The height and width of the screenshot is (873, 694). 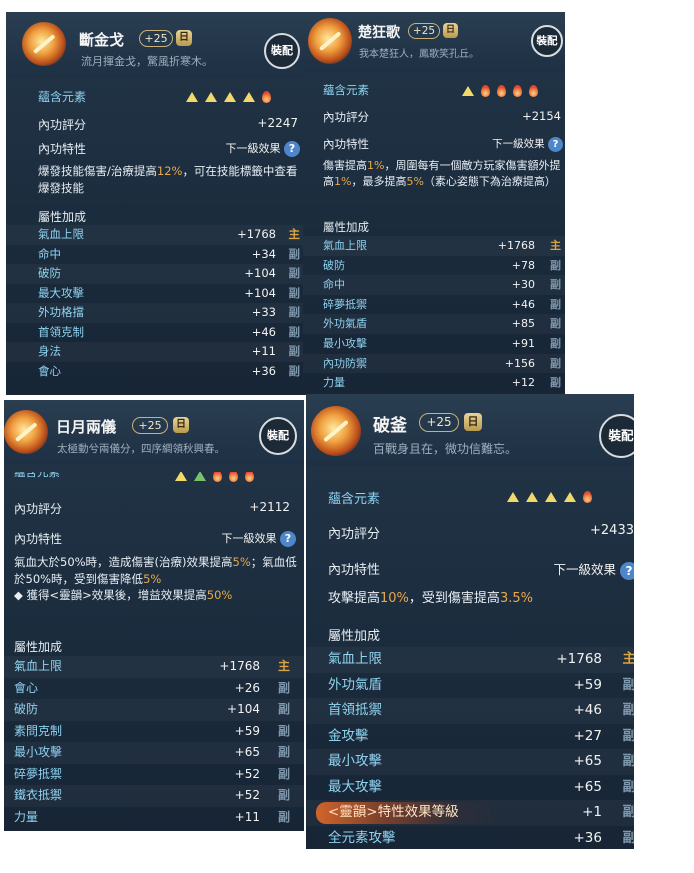 What do you see at coordinates (379, 33) in the screenshot?
I see `neigong-name: 楚狂歌` at bounding box center [379, 33].